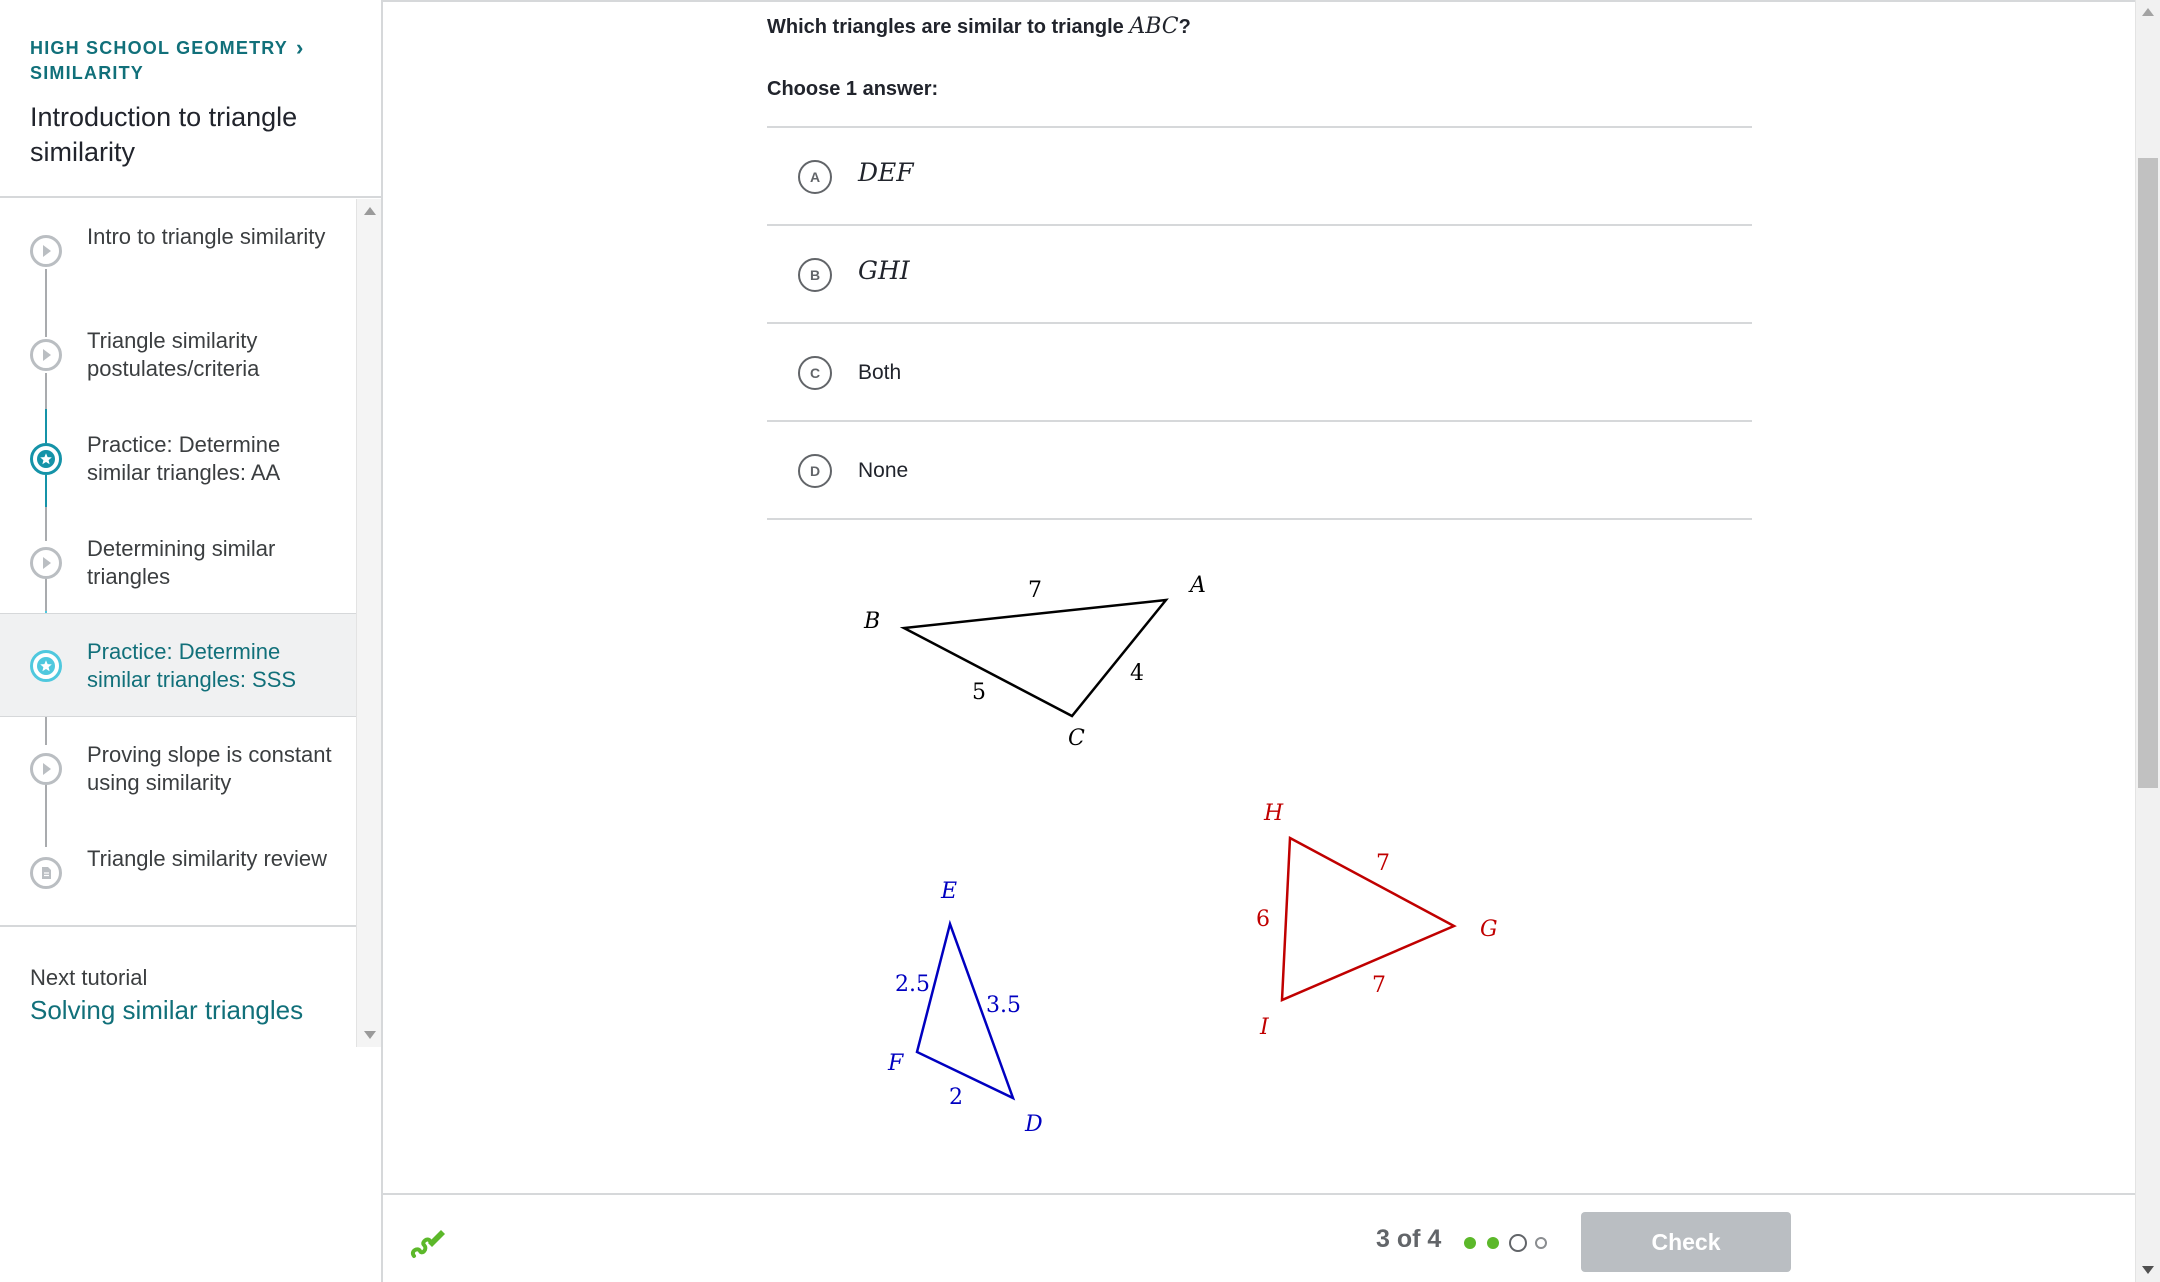 The width and height of the screenshot is (2160, 1282). I want to click on choice-bubble: C, so click(815, 373).